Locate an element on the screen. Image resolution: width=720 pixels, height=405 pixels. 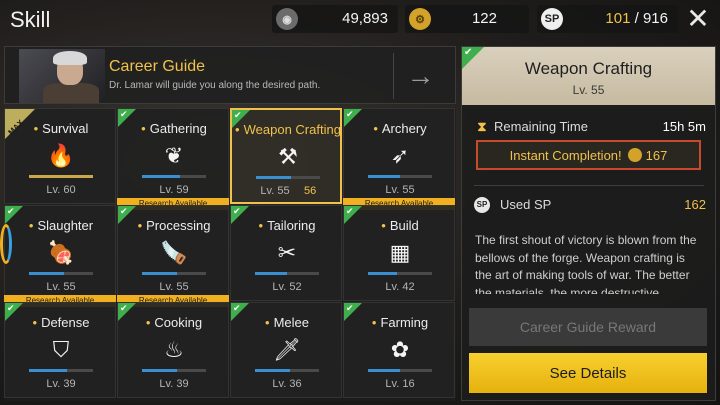
campfire-icon: 🔥 is located at coordinates (61, 155).